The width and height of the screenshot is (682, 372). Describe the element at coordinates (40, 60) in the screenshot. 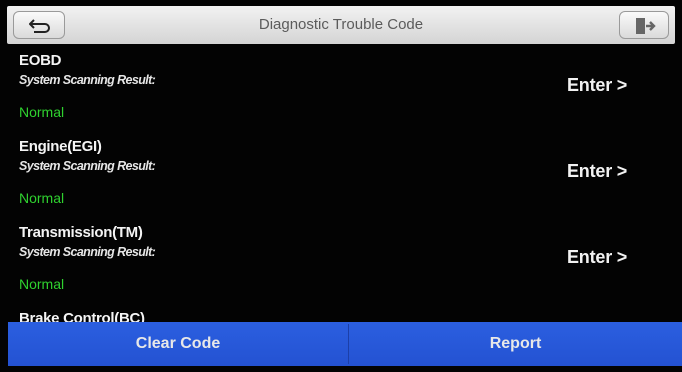

I see `system-name: EOBD` at that location.